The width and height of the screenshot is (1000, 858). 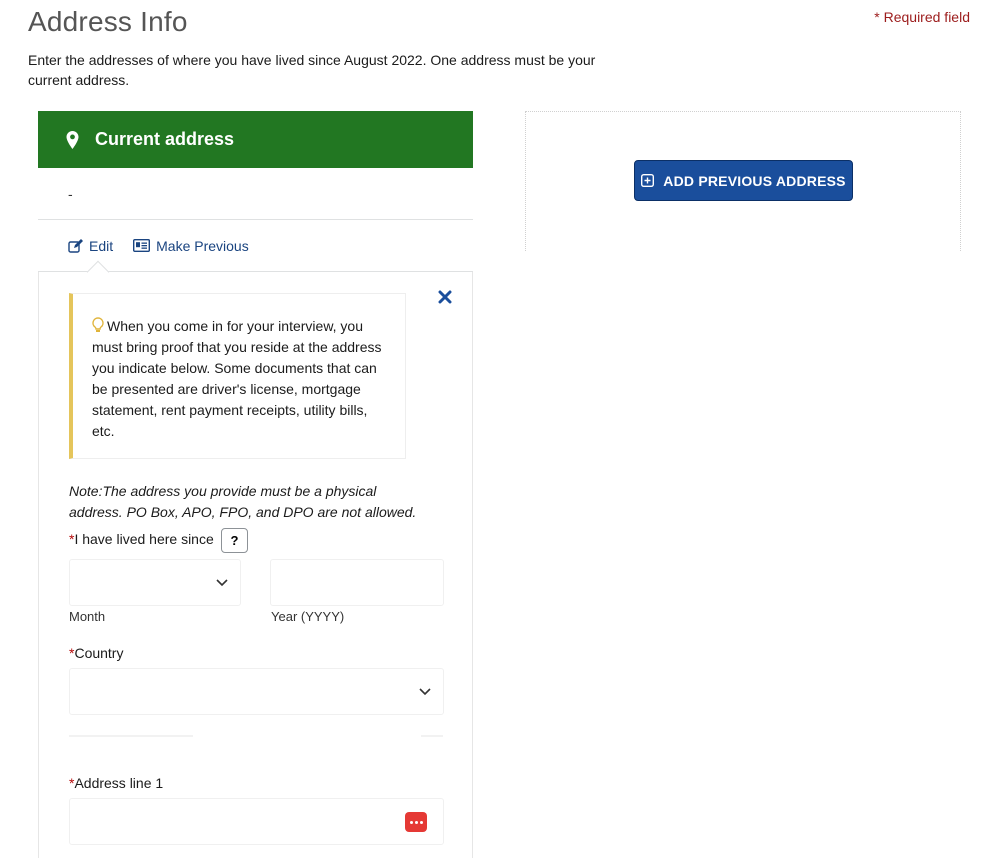 I want to click on id-card-icon, so click(x=142, y=245).